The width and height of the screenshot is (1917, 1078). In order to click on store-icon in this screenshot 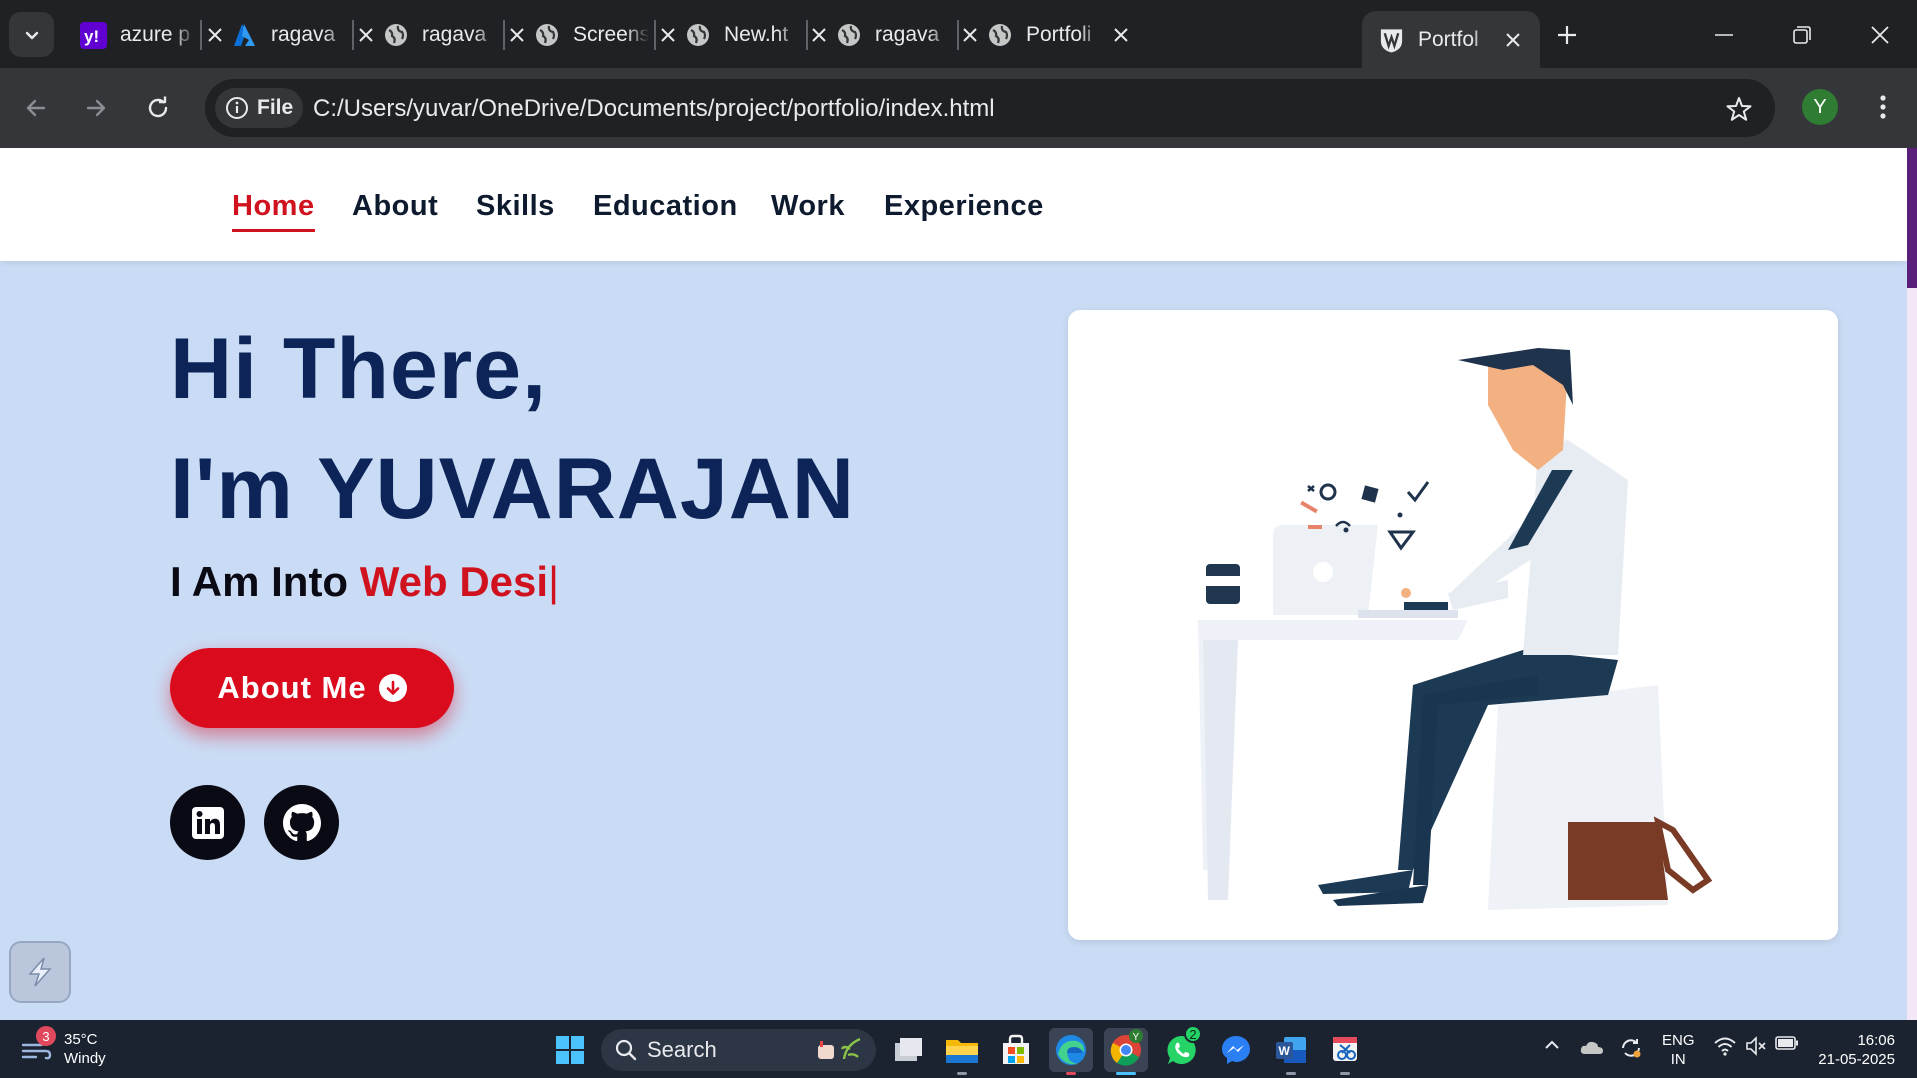, I will do `click(1016, 1049)`.